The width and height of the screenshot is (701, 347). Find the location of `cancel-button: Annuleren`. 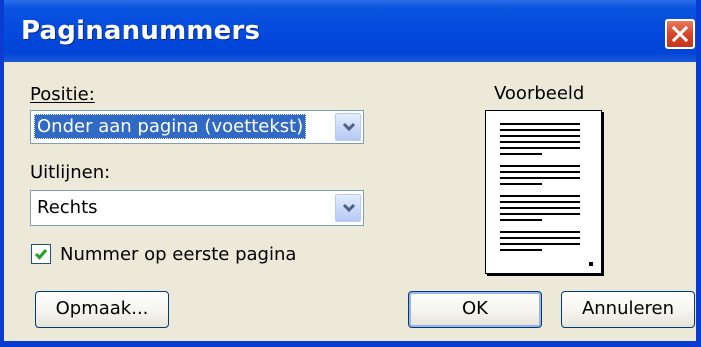

cancel-button: Annuleren is located at coordinates (628, 309).